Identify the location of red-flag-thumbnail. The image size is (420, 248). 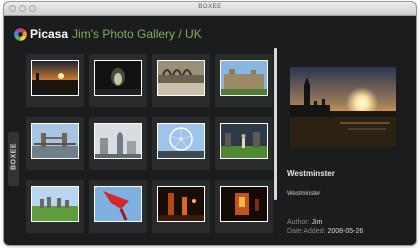
(118, 204).